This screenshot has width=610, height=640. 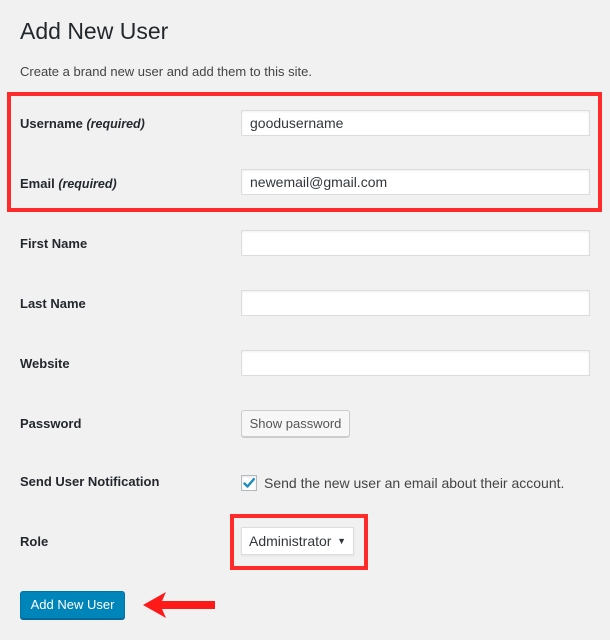 What do you see at coordinates (53, 303) in the screenshot?
I see `last-name-label: Last Name` at bounding box center [53, 303].